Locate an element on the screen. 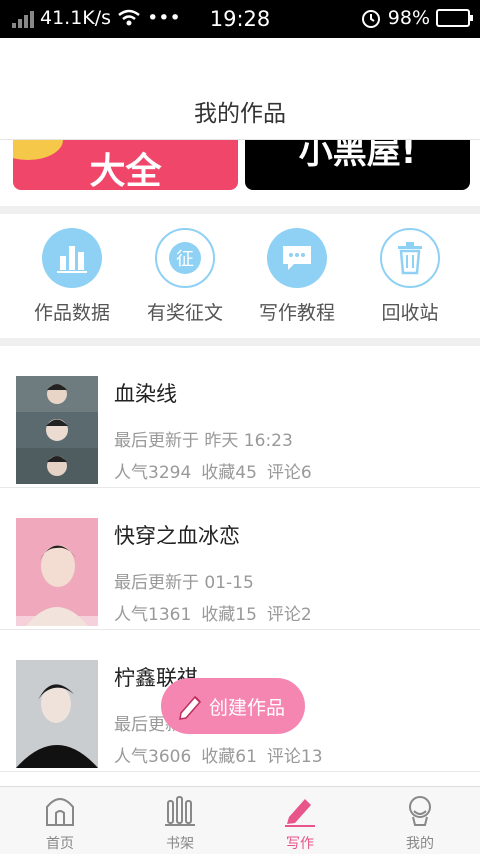 The height and width of the screenshot is (854, 480). battery-icon is located at coordinates (454, 18).